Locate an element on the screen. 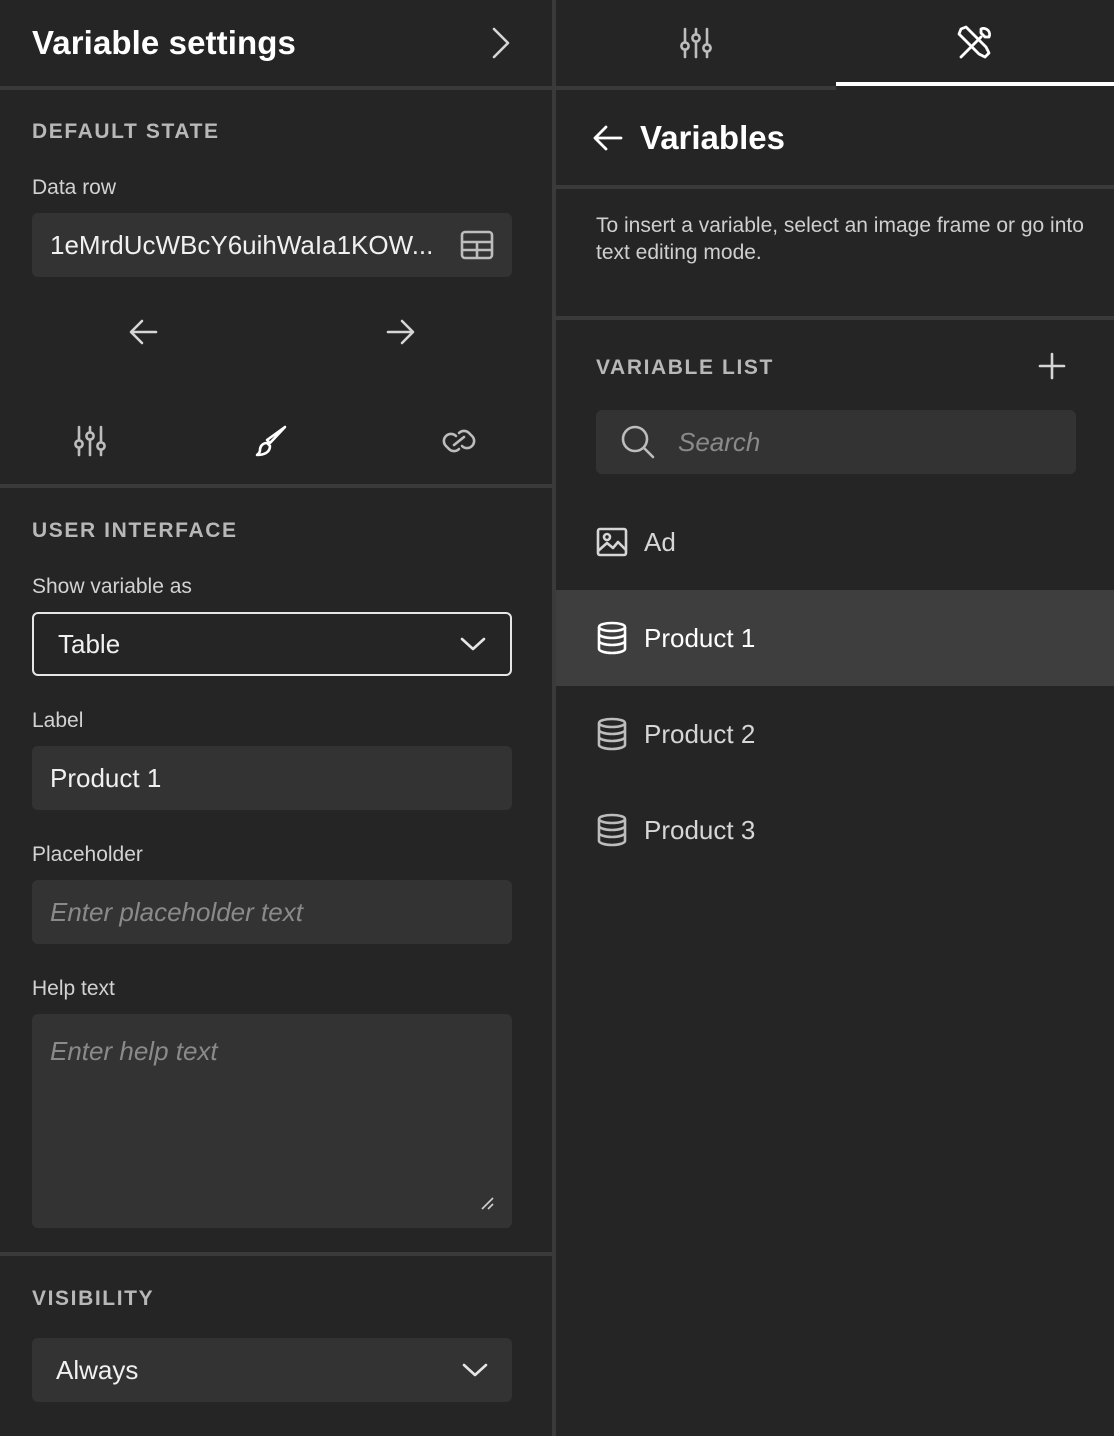  label-label: Label is located at coordinates (58, 720).